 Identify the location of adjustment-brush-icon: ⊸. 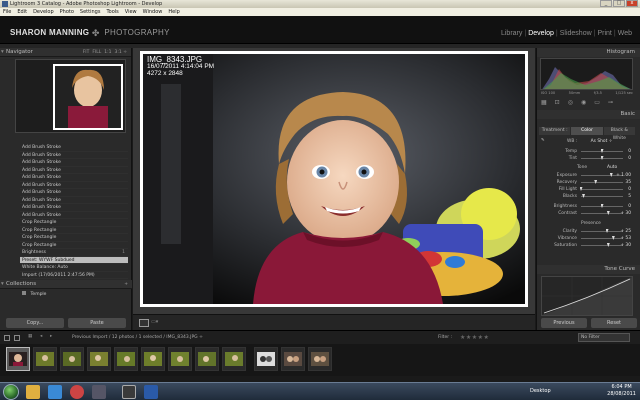
(610, 103).